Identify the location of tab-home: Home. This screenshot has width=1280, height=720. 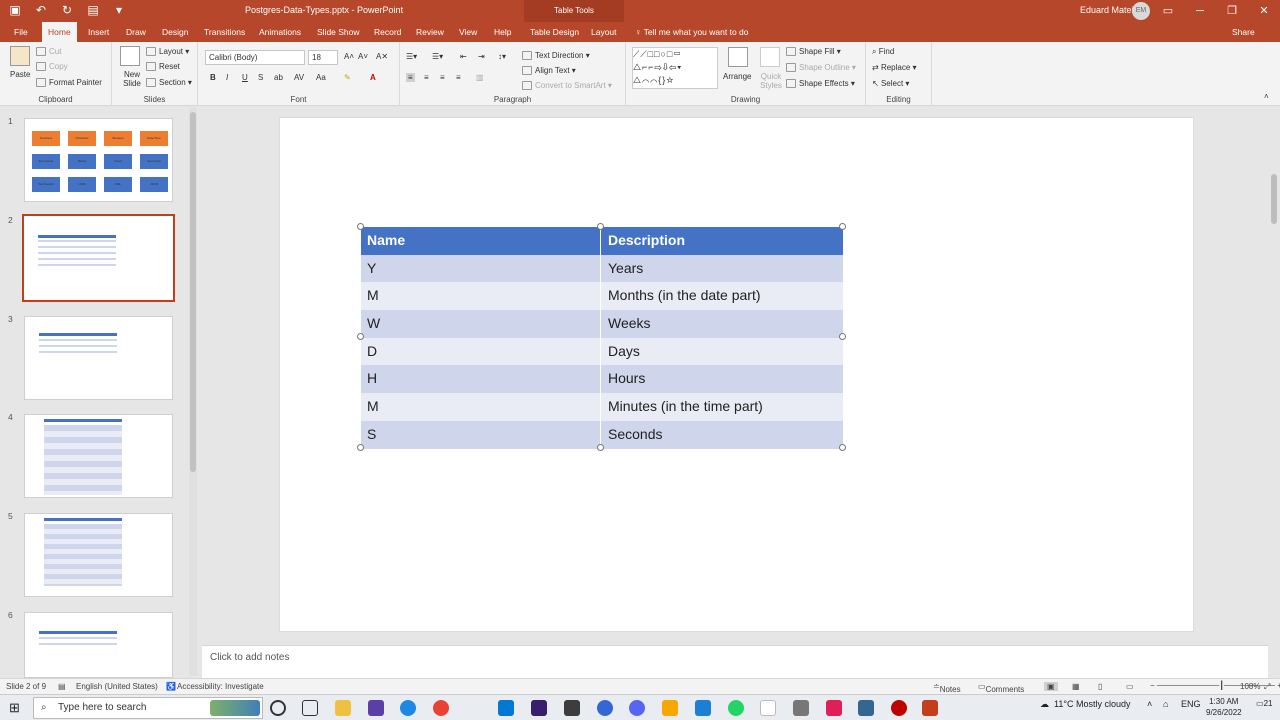
(59, 32).